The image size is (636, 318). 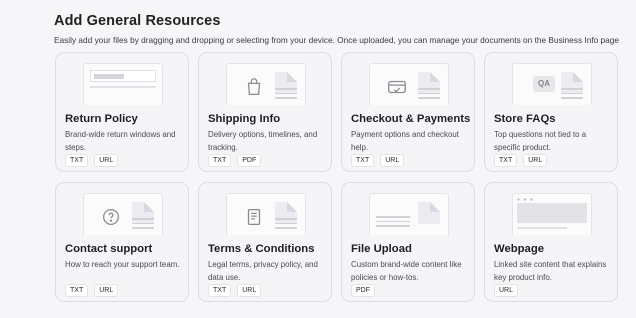 What do you see at coordinates (254, 217) in the screenshot?
I see `terms-document-icon` at bounding box center [254, 217].